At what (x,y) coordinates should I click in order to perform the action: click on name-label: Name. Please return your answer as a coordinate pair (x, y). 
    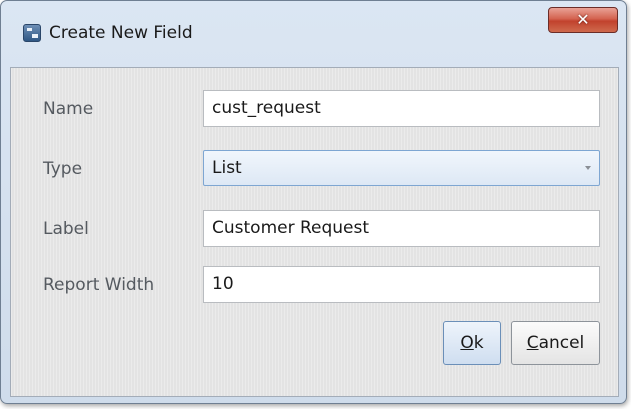
    Looking at the image, I should click on (68, 109).